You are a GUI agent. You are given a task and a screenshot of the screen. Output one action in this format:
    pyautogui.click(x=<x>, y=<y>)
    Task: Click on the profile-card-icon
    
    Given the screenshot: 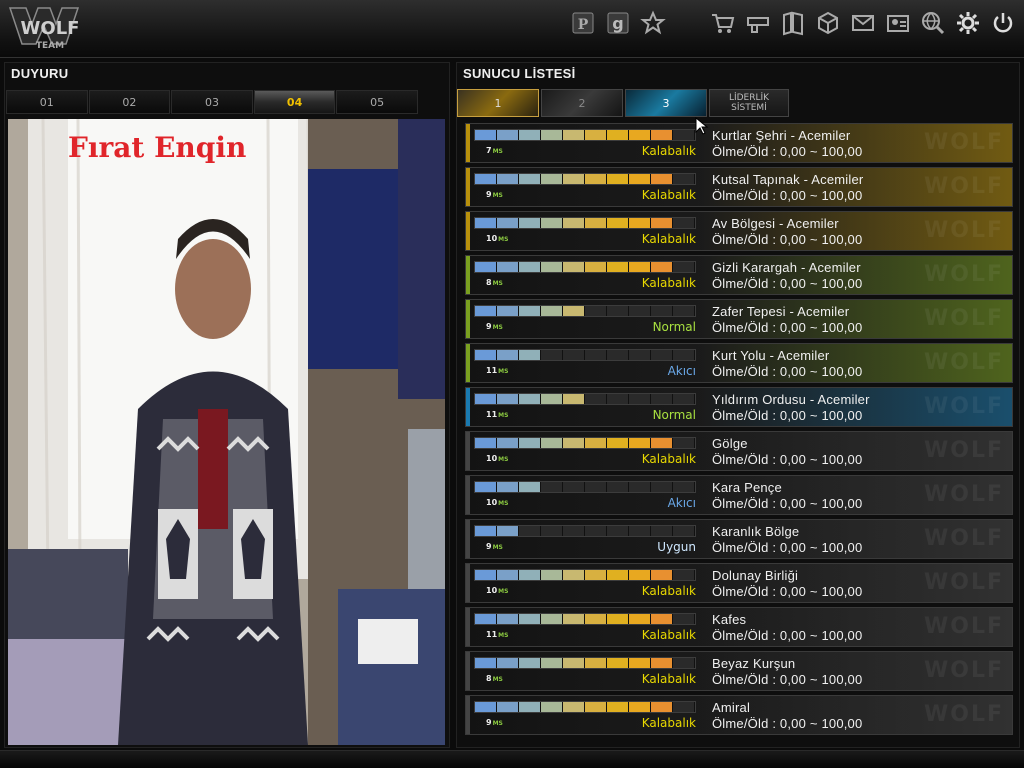 What is the action you would take?
    pyautogui.click(x=898, y=23)
    